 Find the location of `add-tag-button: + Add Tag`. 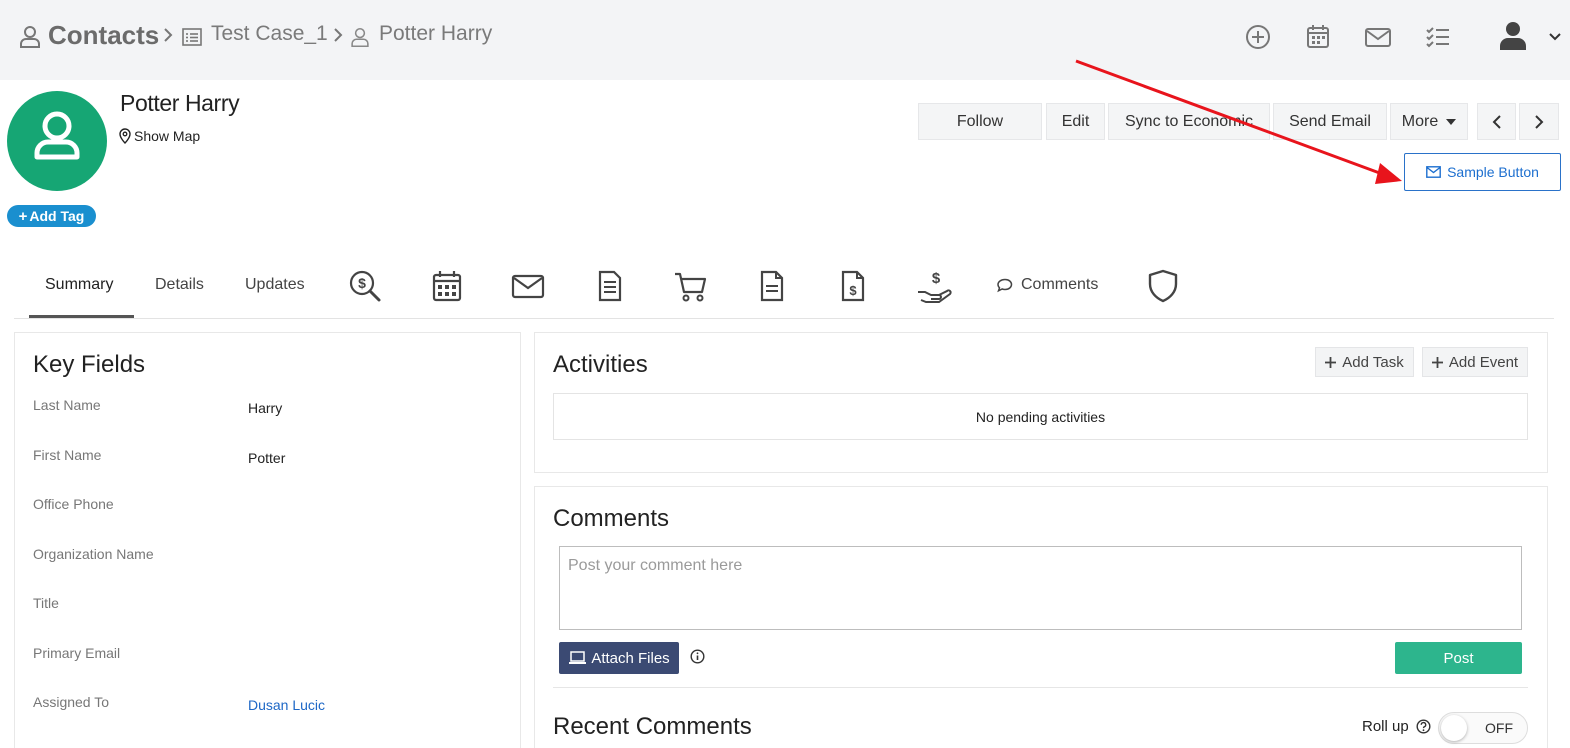

add-tag-button: + Add Tag is located at coordinates (51, 216).